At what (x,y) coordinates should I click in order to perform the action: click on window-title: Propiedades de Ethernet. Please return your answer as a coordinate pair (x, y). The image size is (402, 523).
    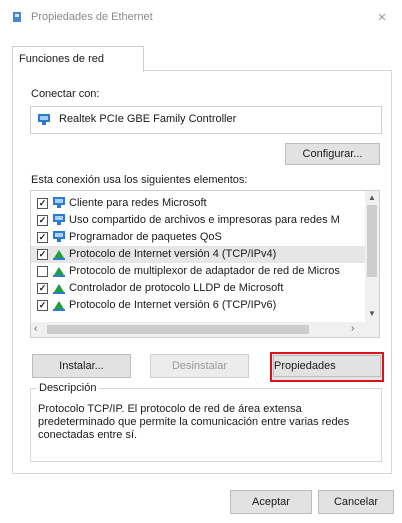
    Looking at the image, I should click on (92, 17).